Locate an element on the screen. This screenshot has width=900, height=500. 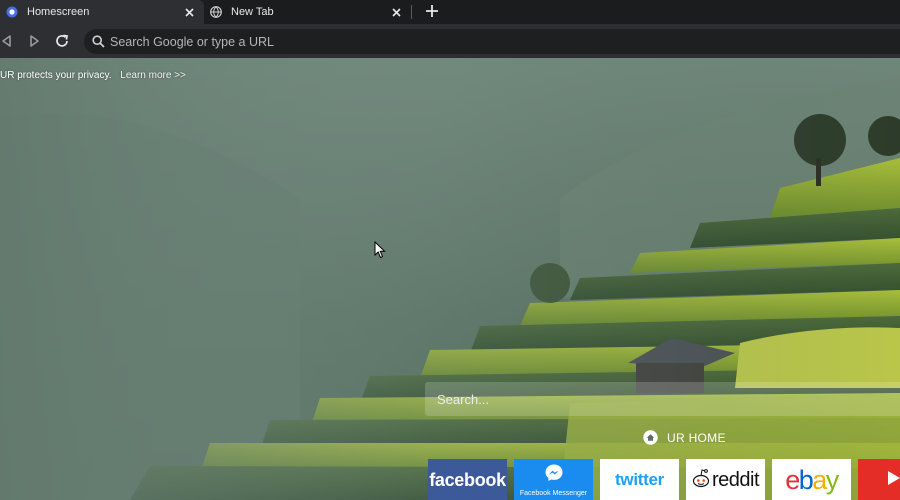
back-icon is located at coordinates (7, 41).